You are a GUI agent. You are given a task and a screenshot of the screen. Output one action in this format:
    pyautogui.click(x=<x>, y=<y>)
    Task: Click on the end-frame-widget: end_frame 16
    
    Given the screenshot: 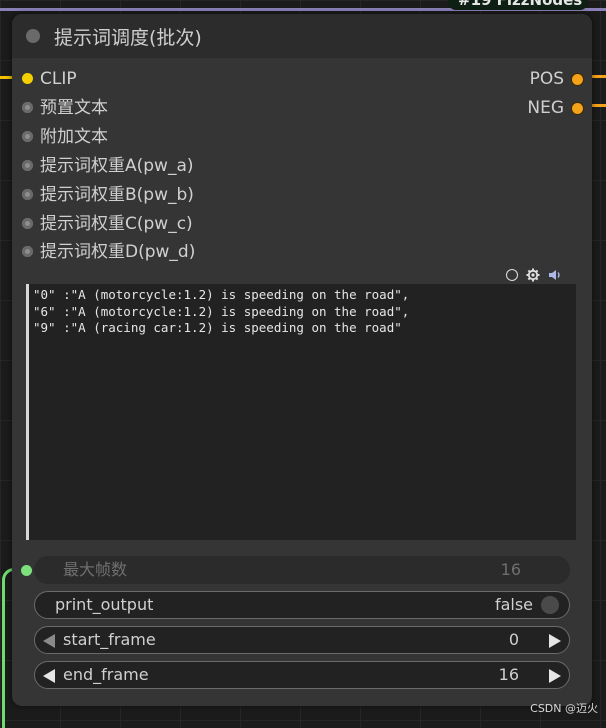 What is the action you would take?
    pyautogui.click(x=302, y=675)
    